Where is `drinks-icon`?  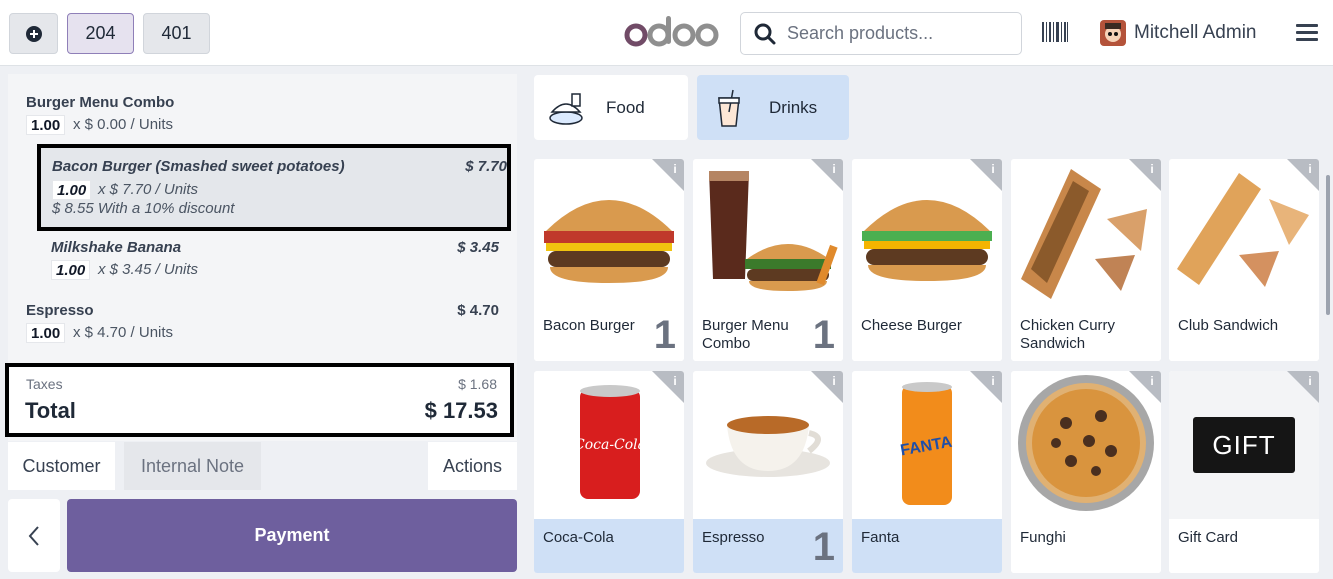 drinks-icon is located at coordinates (729, 108).